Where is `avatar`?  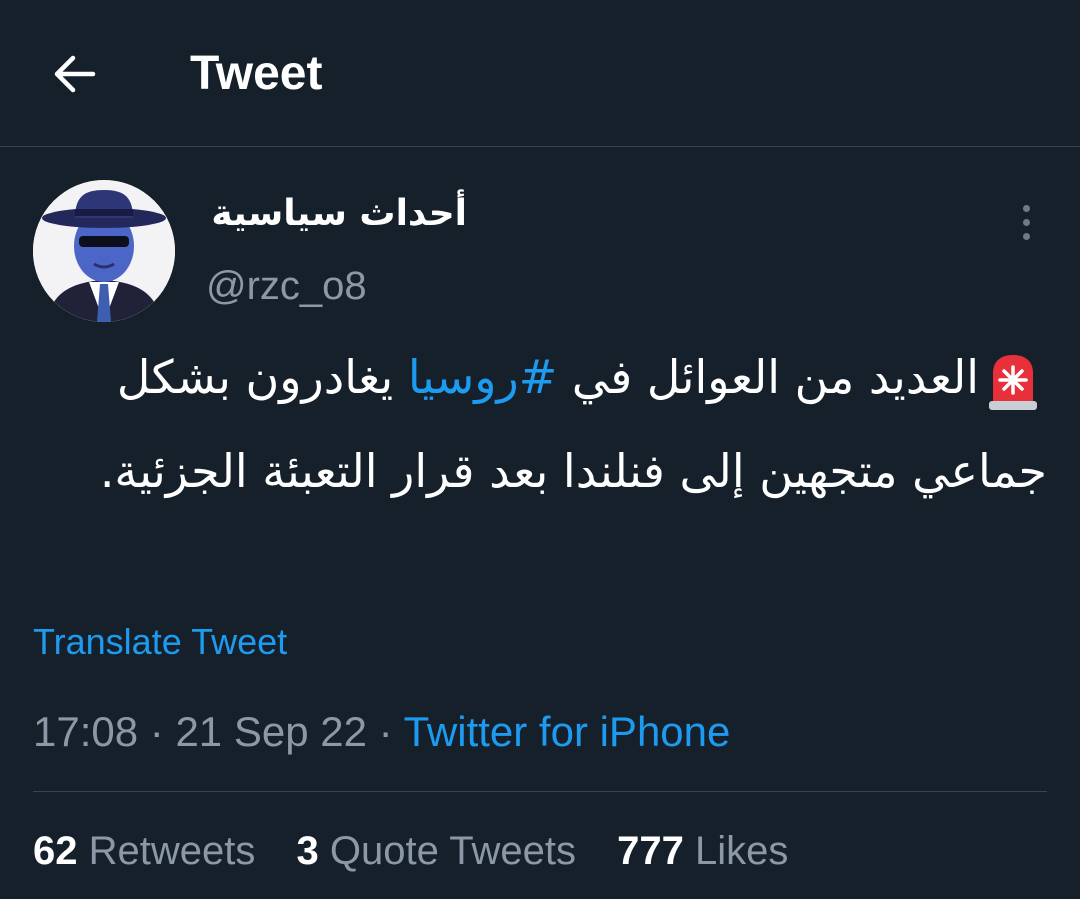 avatar is located at coordinates (104, 251).